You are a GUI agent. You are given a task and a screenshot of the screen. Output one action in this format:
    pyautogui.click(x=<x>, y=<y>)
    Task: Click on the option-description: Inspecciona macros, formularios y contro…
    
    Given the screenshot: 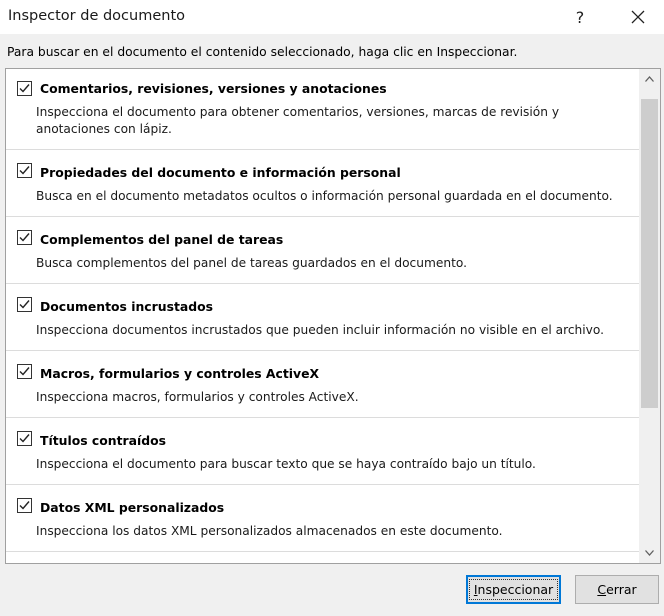 What is the action you would take?
    pyautogui.click(x=197, y=397)
    